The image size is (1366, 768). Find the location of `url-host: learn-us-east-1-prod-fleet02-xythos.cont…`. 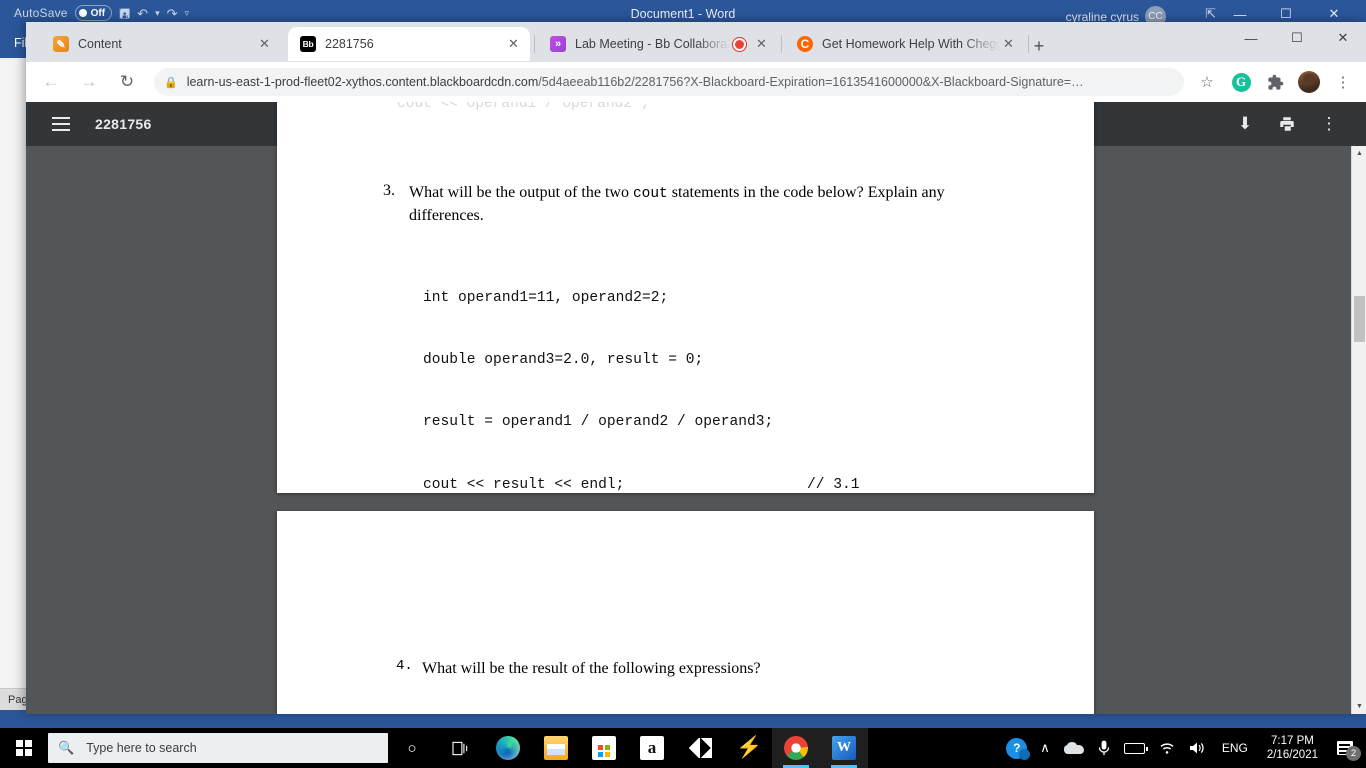

url-host: learn-us-east-1-prod-fleet02-xythos.cont… is located at coordinates (362, 82).